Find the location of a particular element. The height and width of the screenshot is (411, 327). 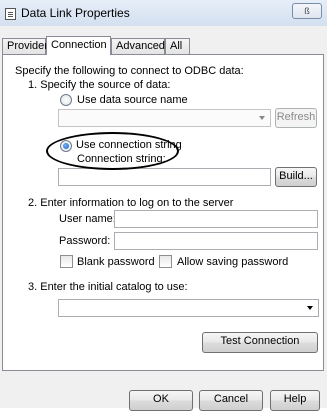

step-1-label: 1. Specify the source of data: is located at coordinates (99, 85).